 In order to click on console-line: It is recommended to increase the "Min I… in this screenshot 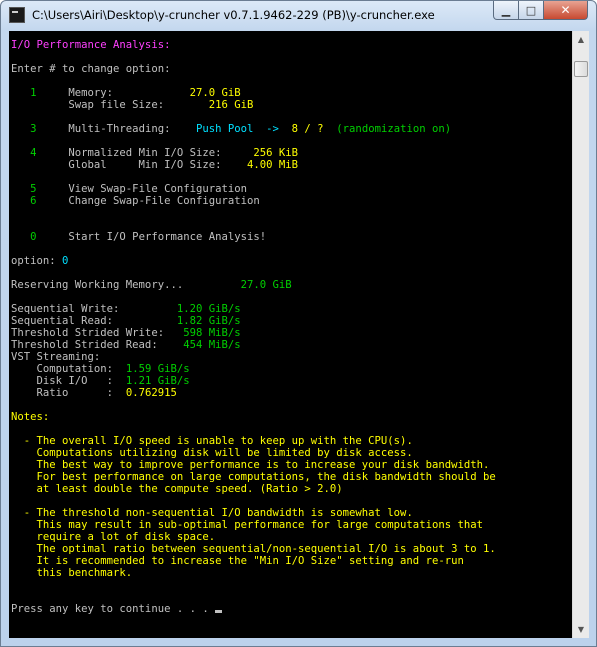, I will do `click(253, 561)`.